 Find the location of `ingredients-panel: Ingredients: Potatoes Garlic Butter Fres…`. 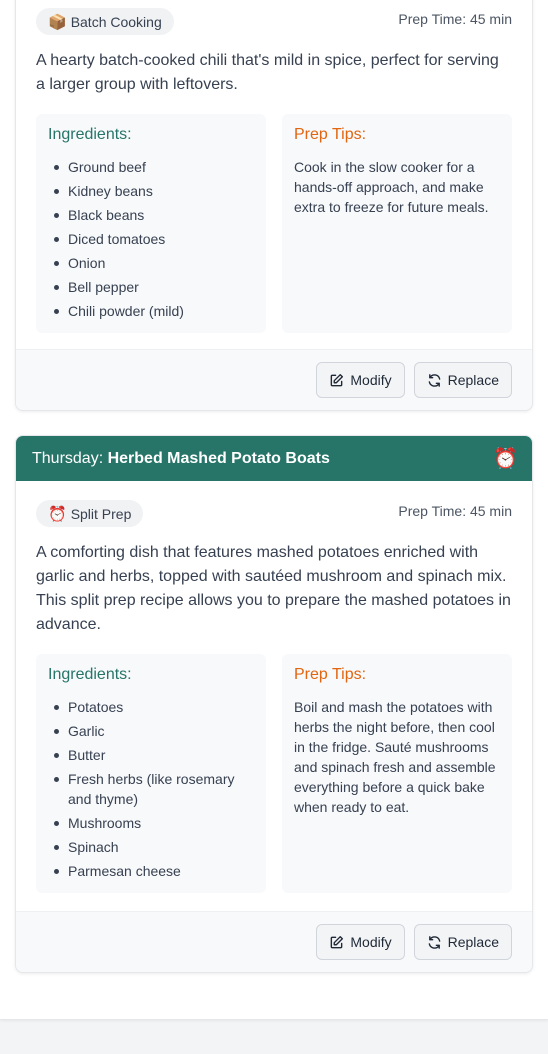

ingredients-panel: Ingredients: Potatoes Garlic Butter Fres… is located at coordinates (151, 773).